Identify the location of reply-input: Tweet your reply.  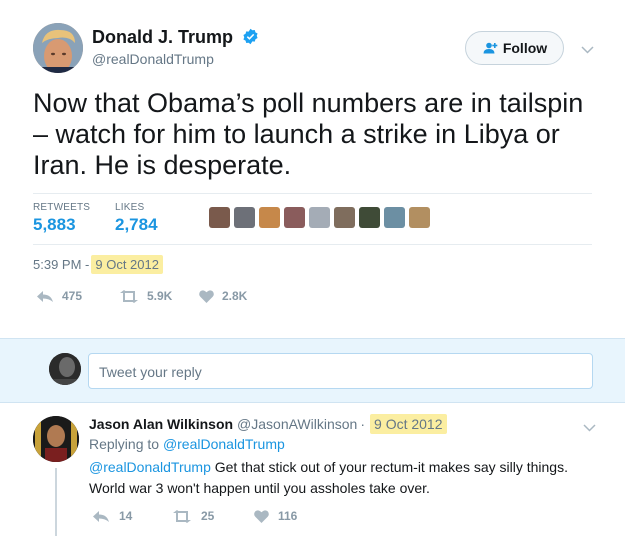
(340, 371).